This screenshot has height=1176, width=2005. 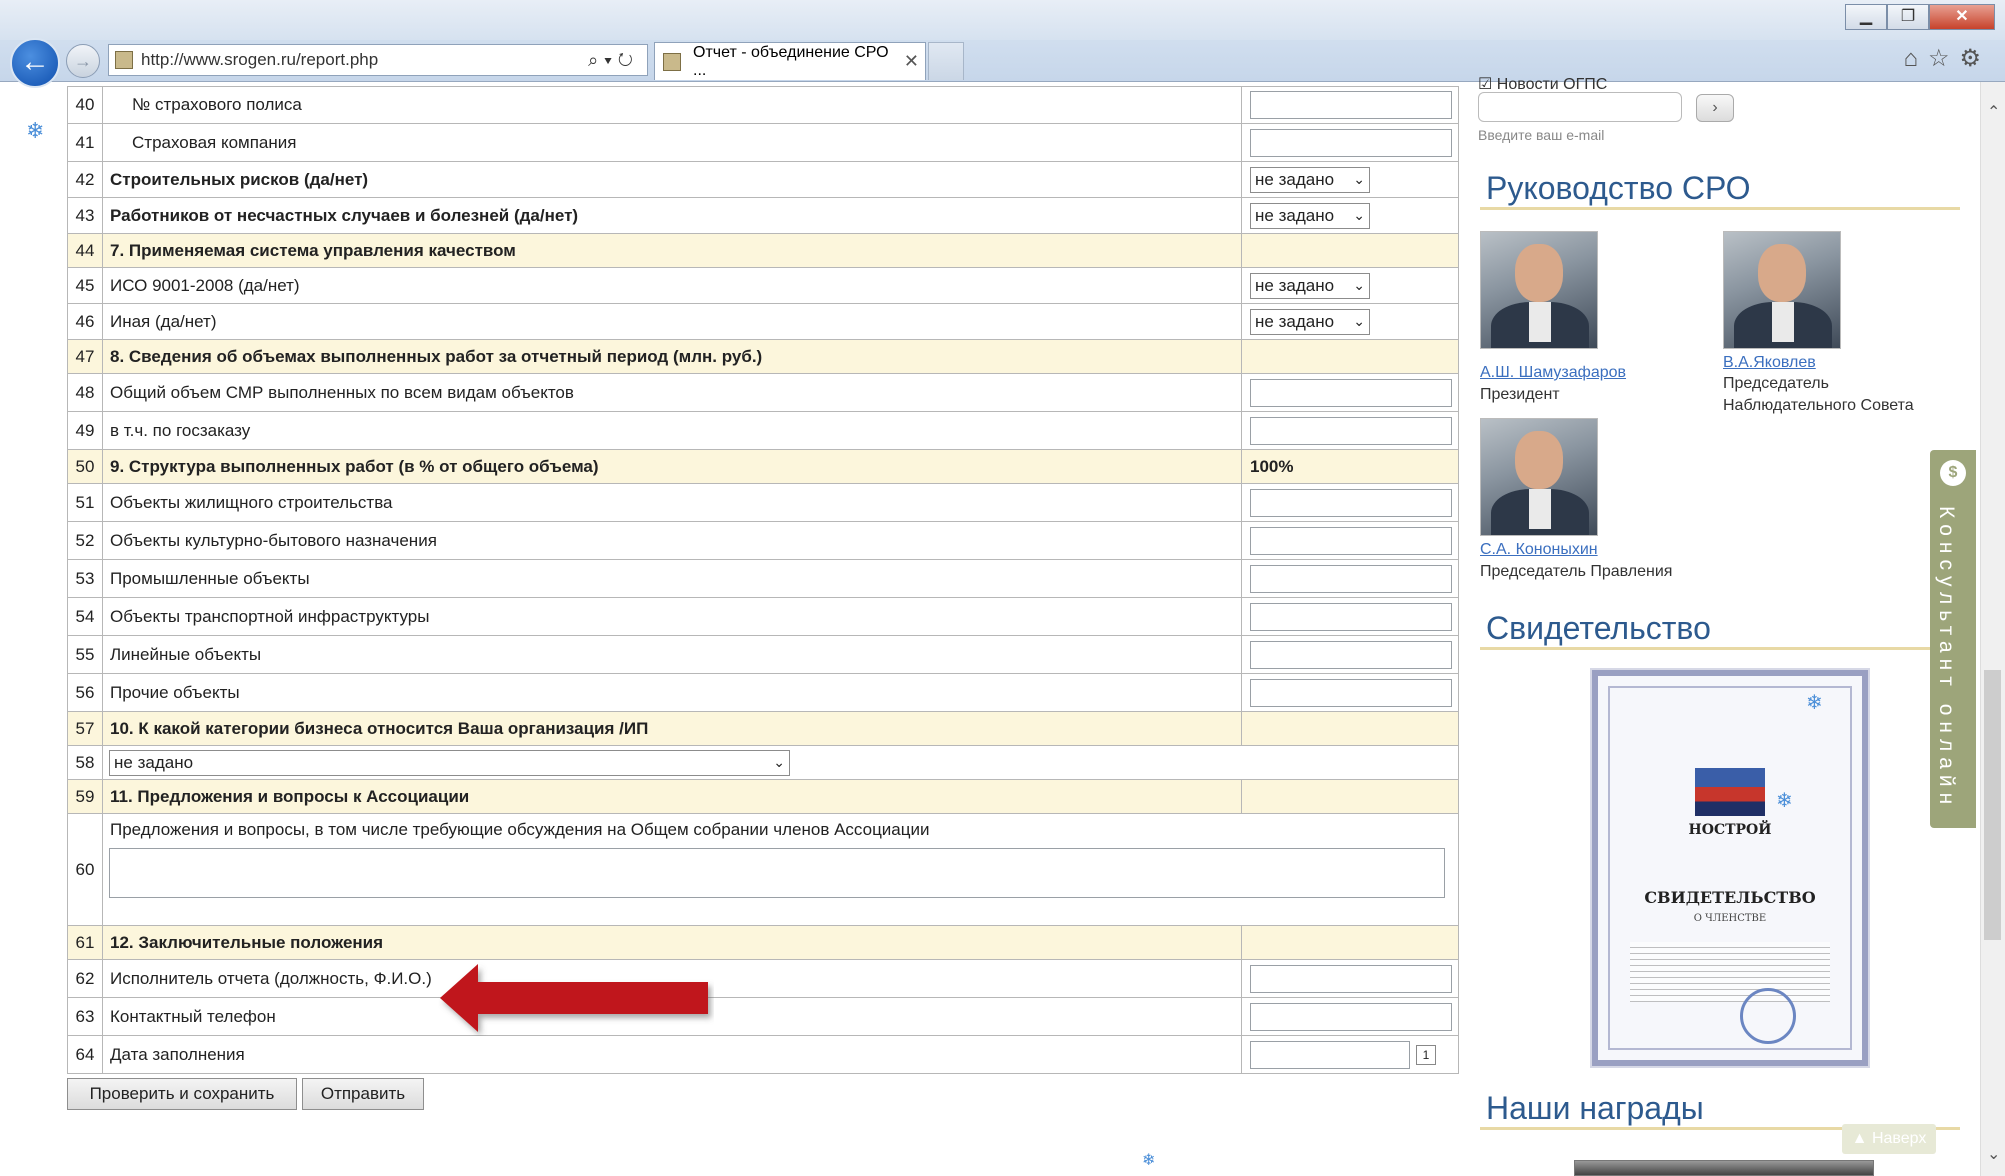 I want to click on table-row: 54 Объекты транспортной инфраструктуры, so click(x=763, y=617).